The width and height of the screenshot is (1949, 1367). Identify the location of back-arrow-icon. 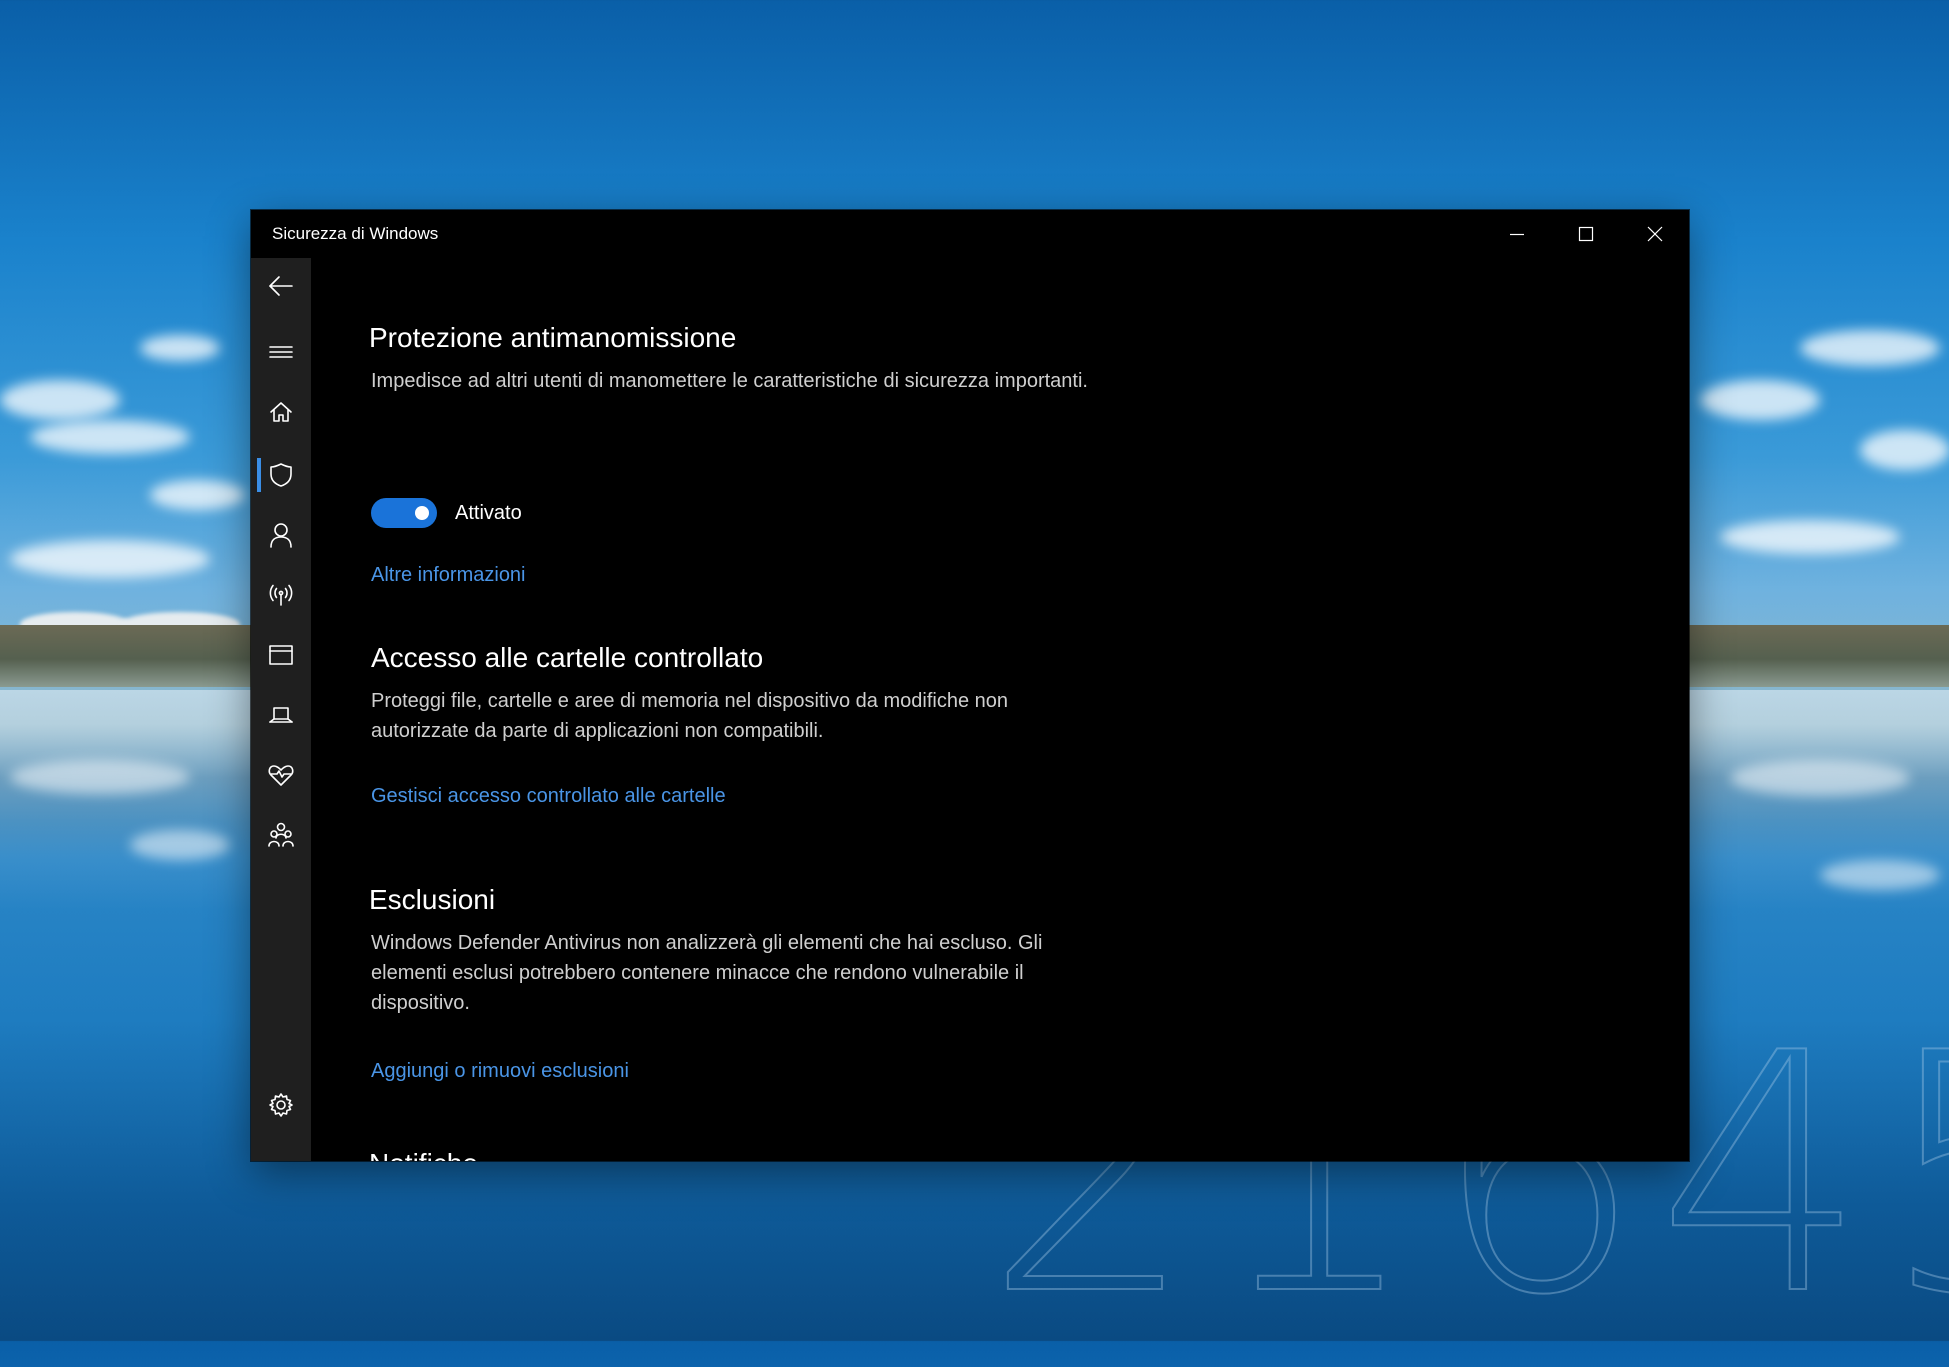
(281, 286).